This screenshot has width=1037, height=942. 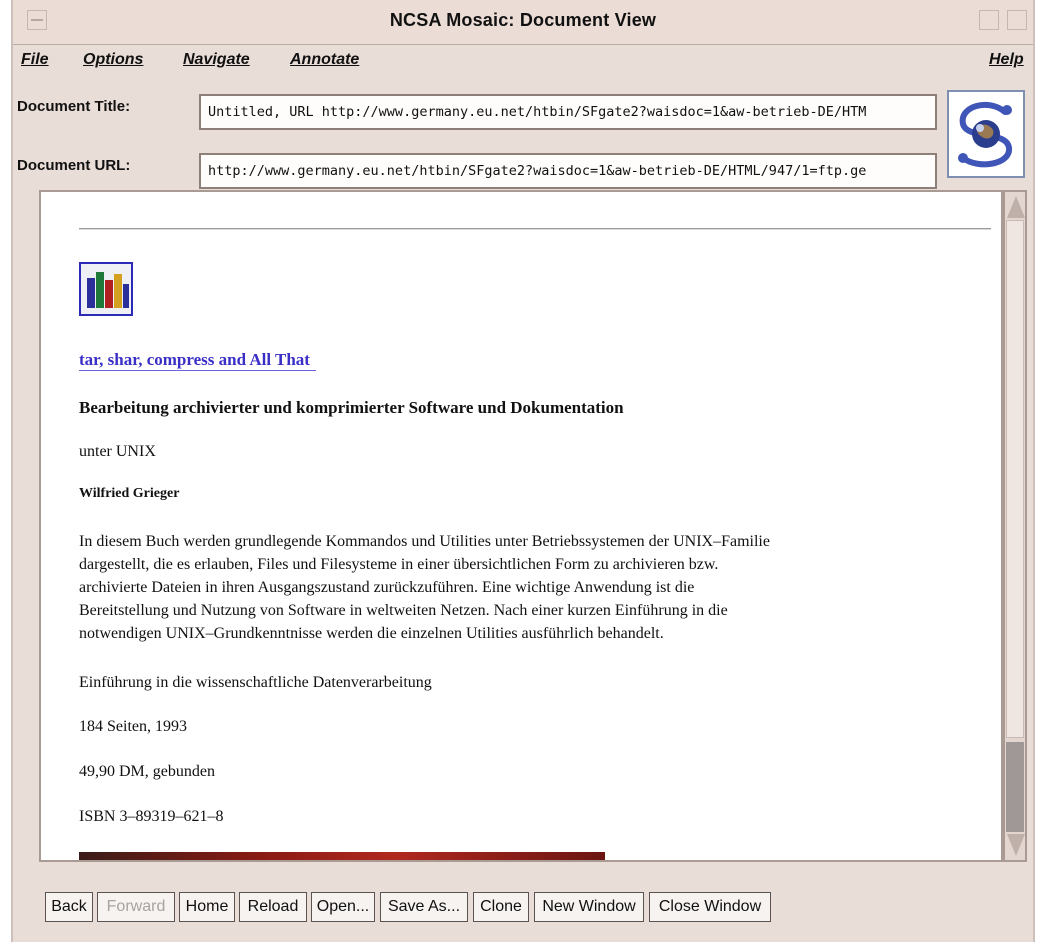 What do you see at coordinates (106, 289) in the screenshot?
I see `books-icon` at bounding box center [106, 289].